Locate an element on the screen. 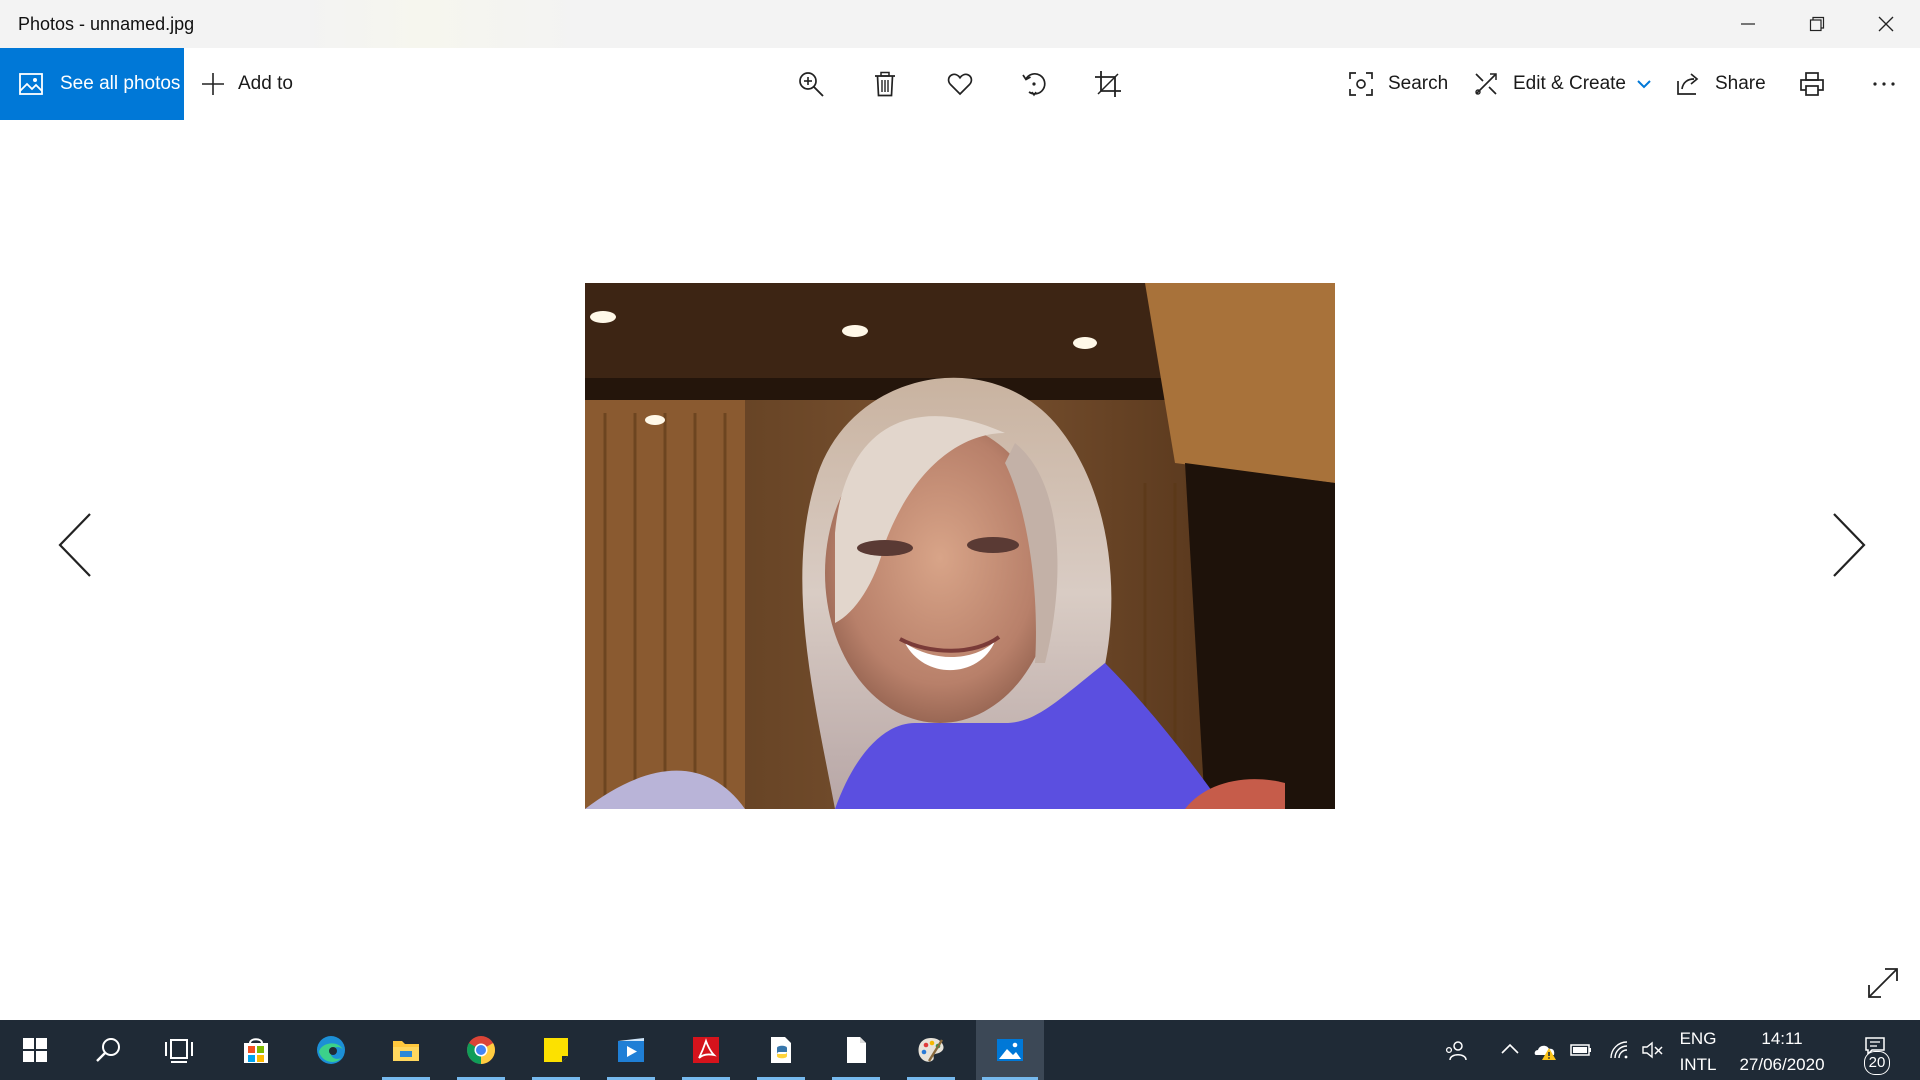  fullscreen-button is located at coordinates (1883, 983).